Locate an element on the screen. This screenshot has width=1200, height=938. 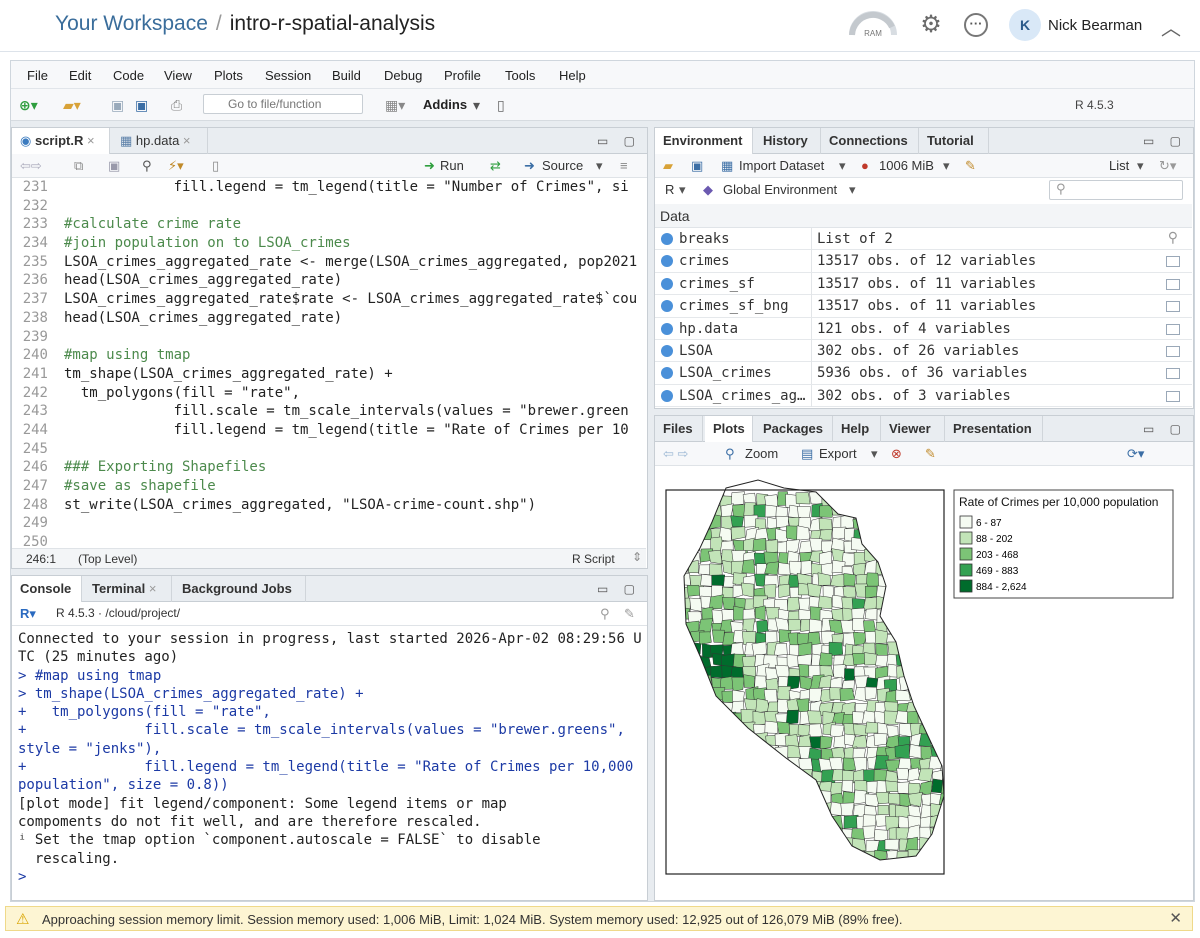
source-icon: ➜ is located at coordinates (529, 166).